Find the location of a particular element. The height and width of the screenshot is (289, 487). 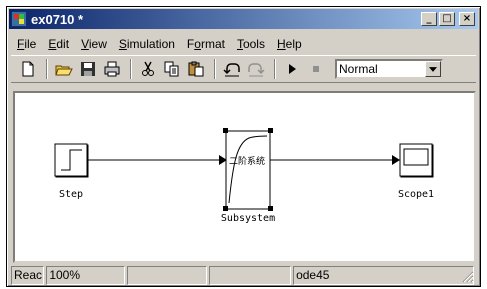

save-icon is located at coordinates (88, 69).